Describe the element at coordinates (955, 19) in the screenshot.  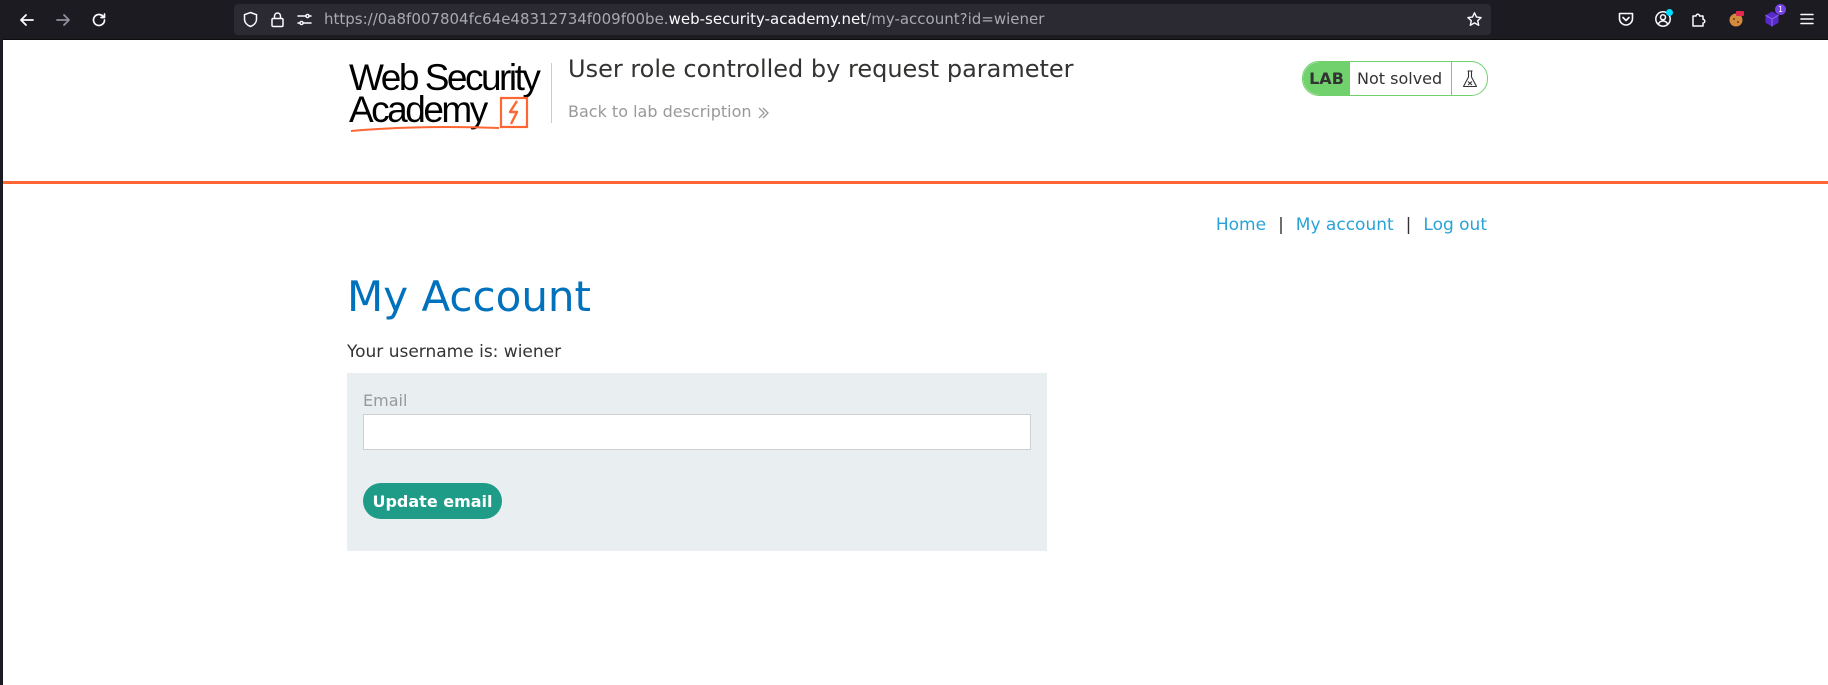
I see `url-path: /my-account?id=wiener` at that location.